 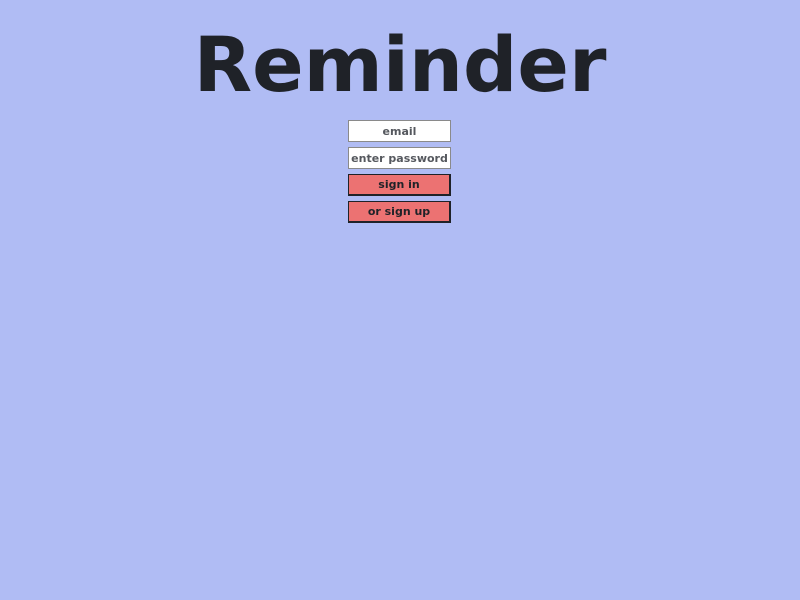 I want to click on sign-in-button: sign in, so click(x=399, y=185).